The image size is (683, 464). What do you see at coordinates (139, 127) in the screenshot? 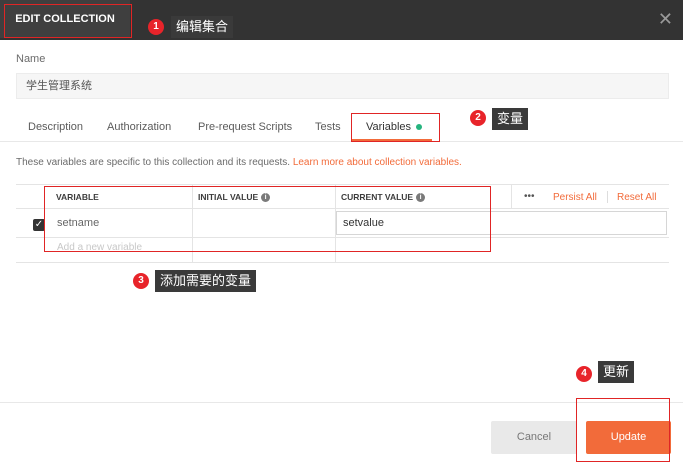
I see `tab-authorization: Authorization` at bounding box center [139, 127].